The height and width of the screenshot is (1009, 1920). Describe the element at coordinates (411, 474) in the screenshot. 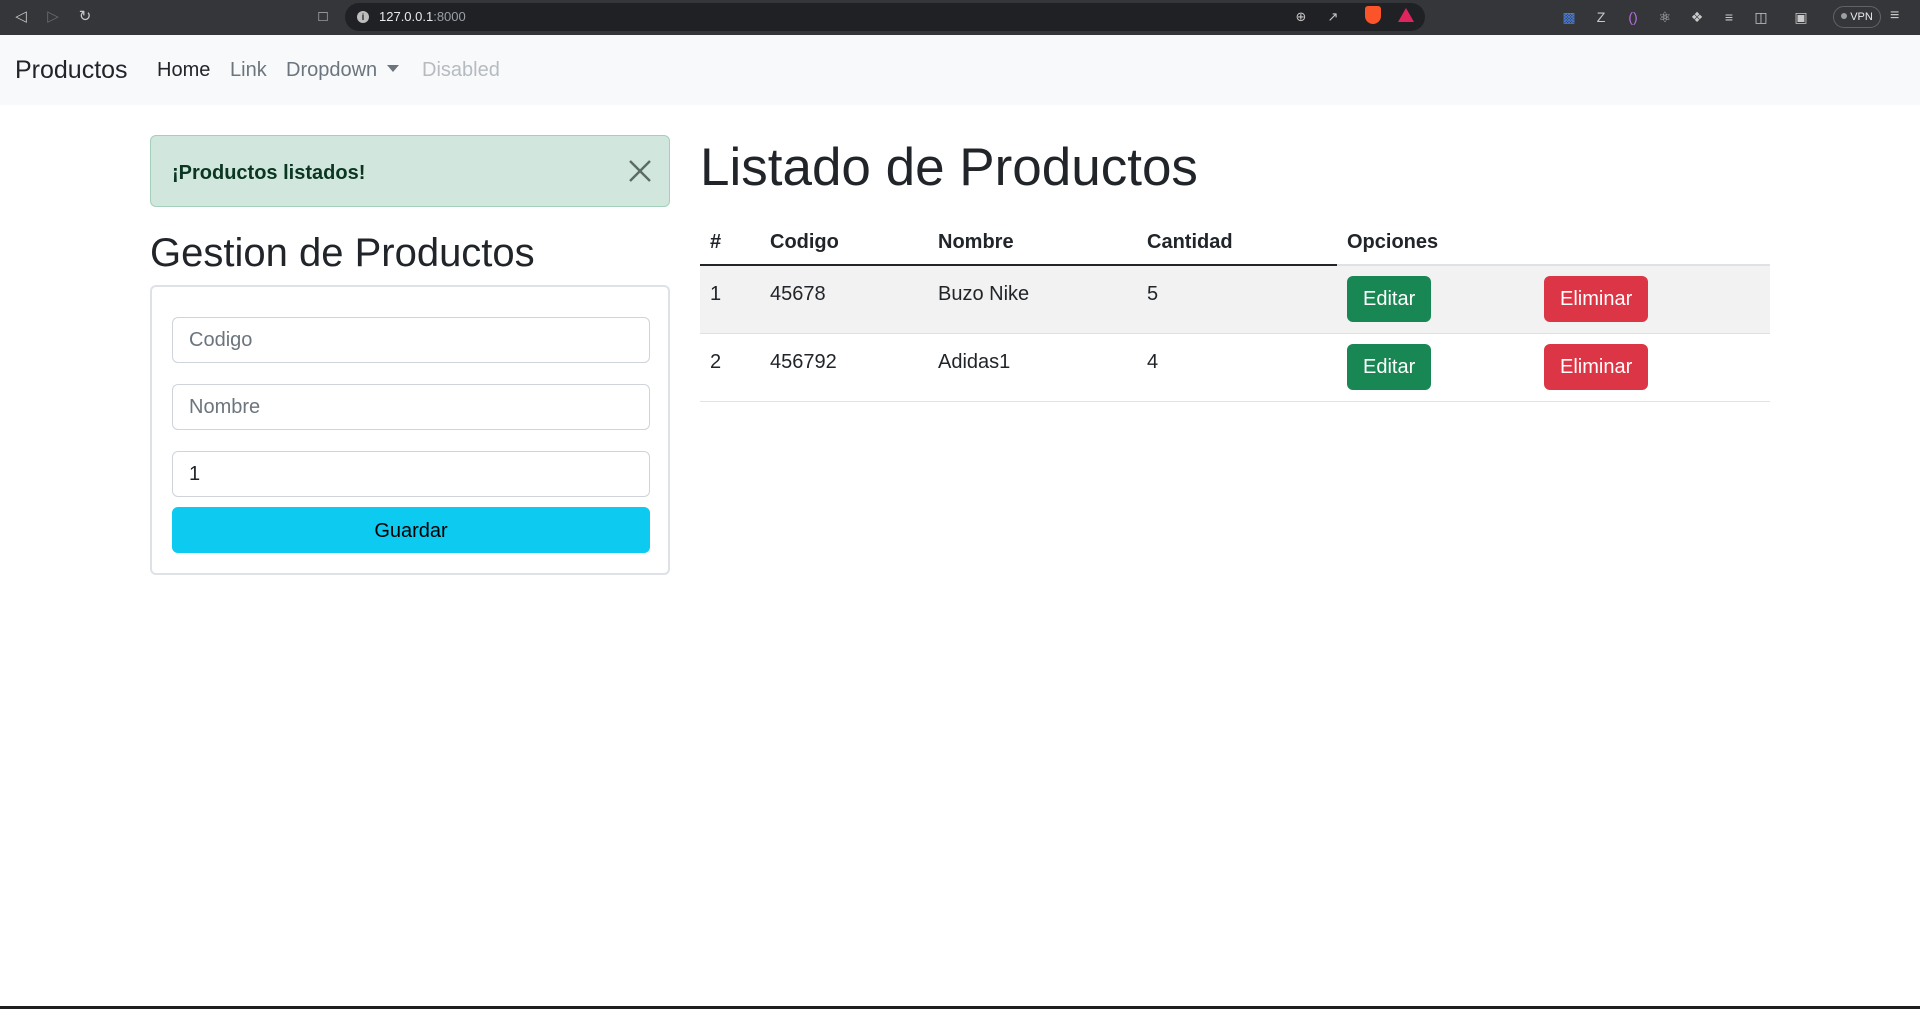

I see `cantidad-input` at that location.